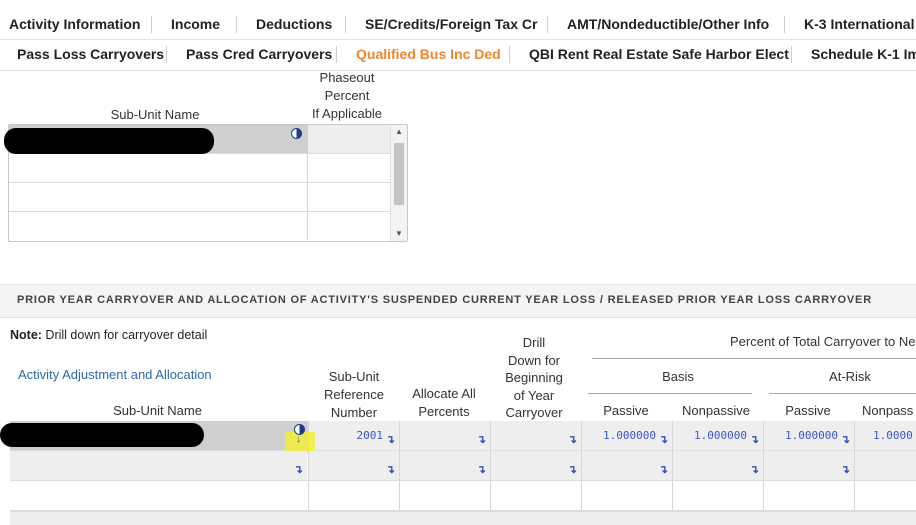  I want to click on drill-down-note: Note: Drill down for carryover detail, so click(108, 335).